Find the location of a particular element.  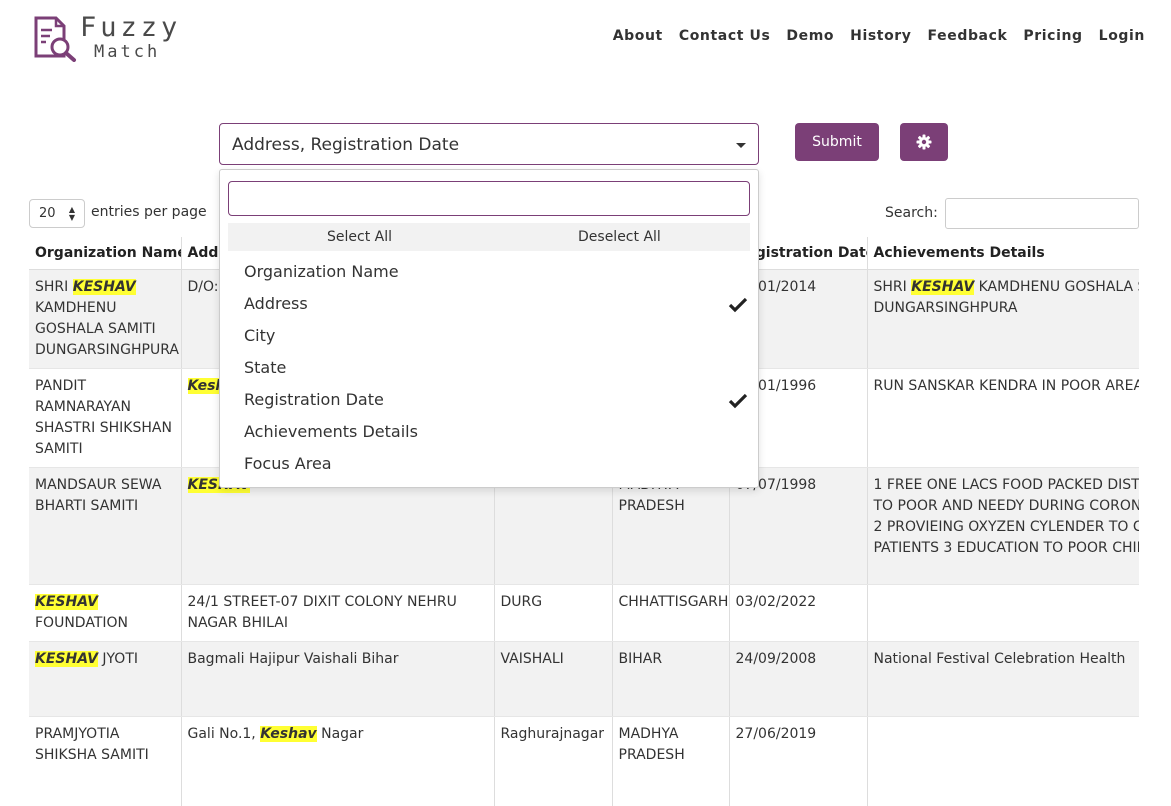

column-filter-input is located at coordinates (489, 198).